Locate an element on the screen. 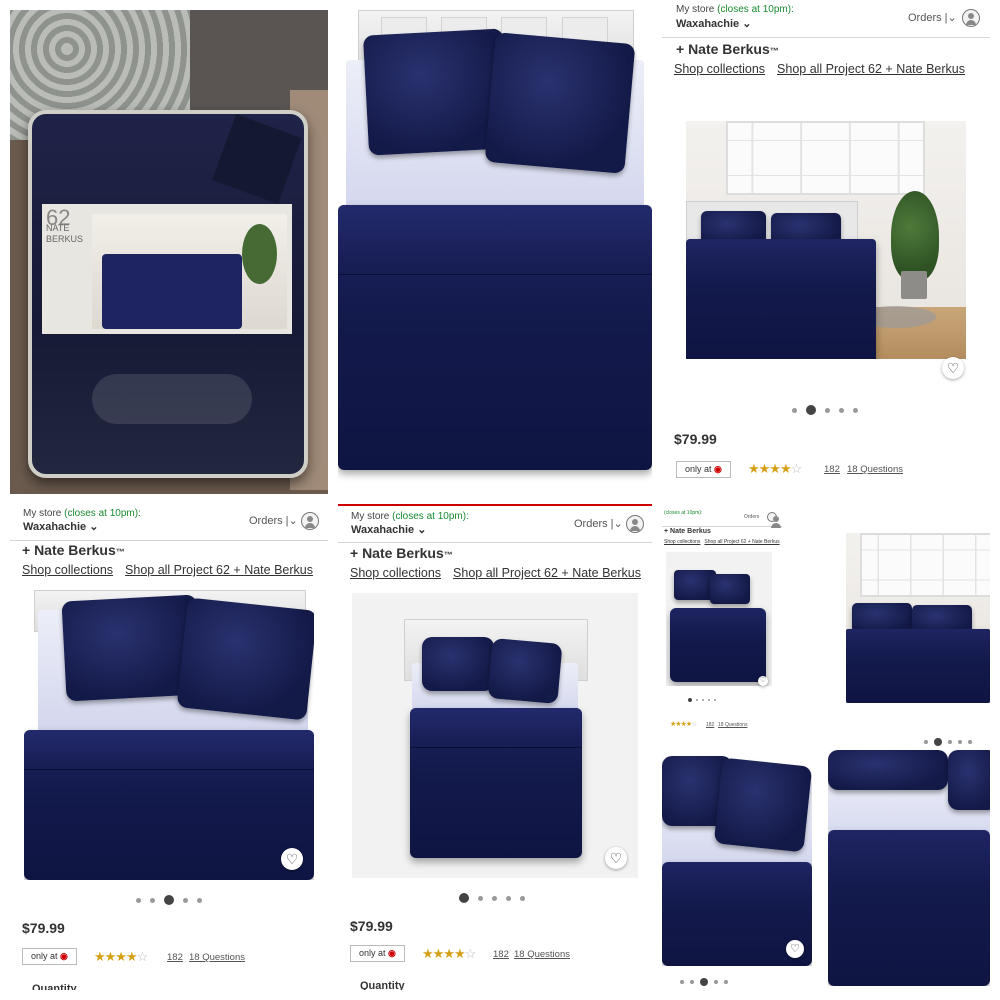 The image size is (1000, 1000). pillow-left is located at coordinates (888, 770).